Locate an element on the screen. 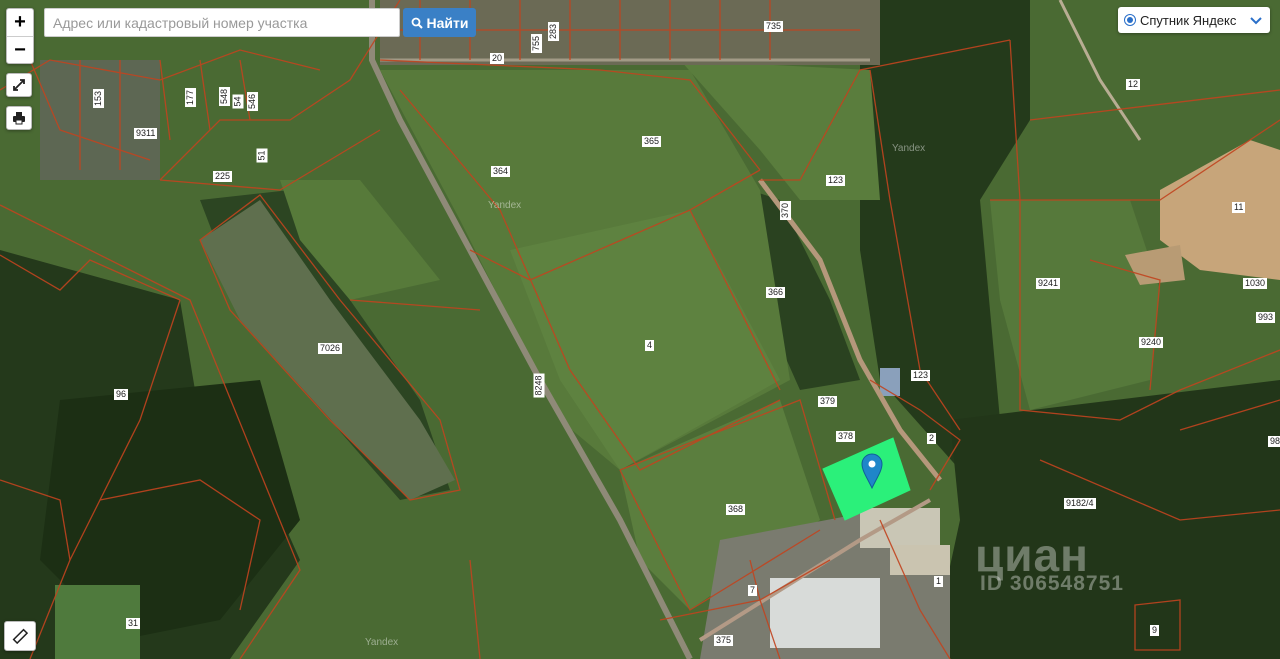  parcel-label: 8248 is located at coordinates (539, 385).